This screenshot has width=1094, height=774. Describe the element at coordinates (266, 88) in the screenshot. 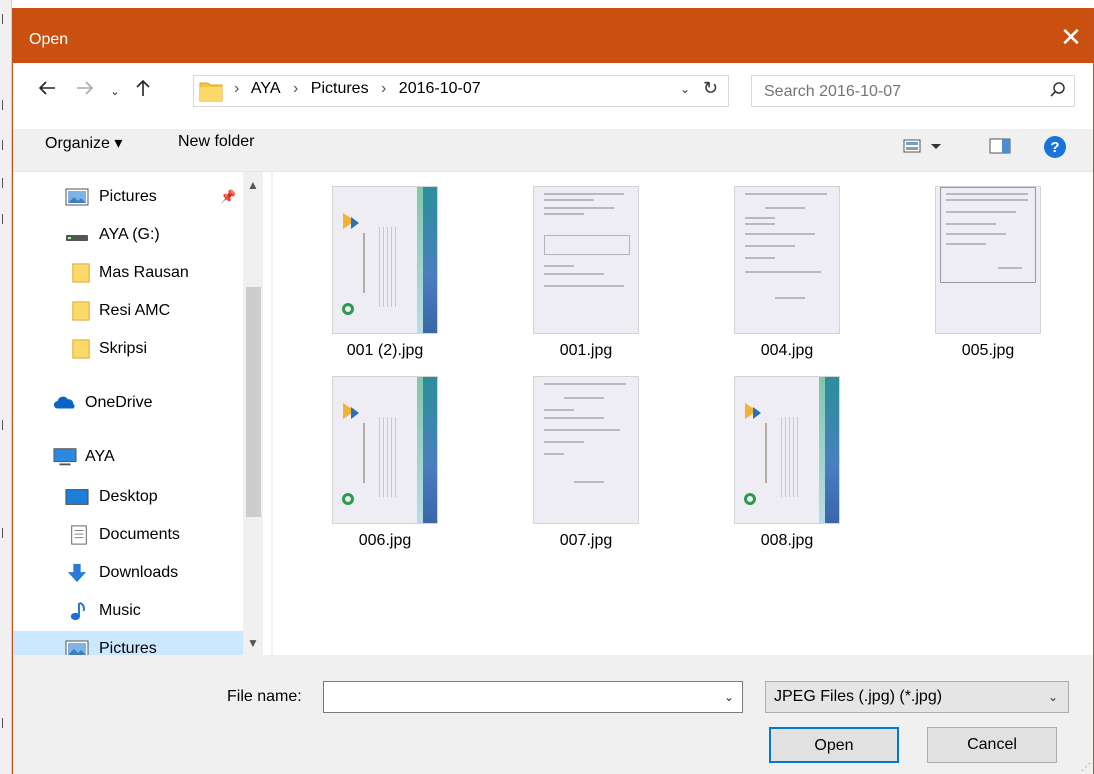

I see `breadcrumb-item-aya: AYA` at that location.